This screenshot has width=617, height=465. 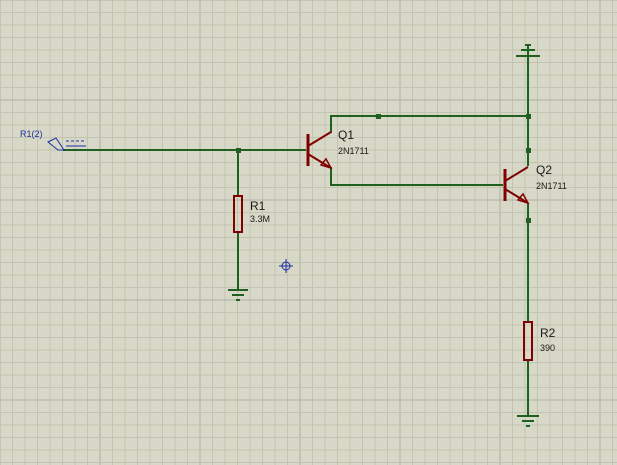 I want to click on terminal-label: R1(2), so click(x=31, y=134).